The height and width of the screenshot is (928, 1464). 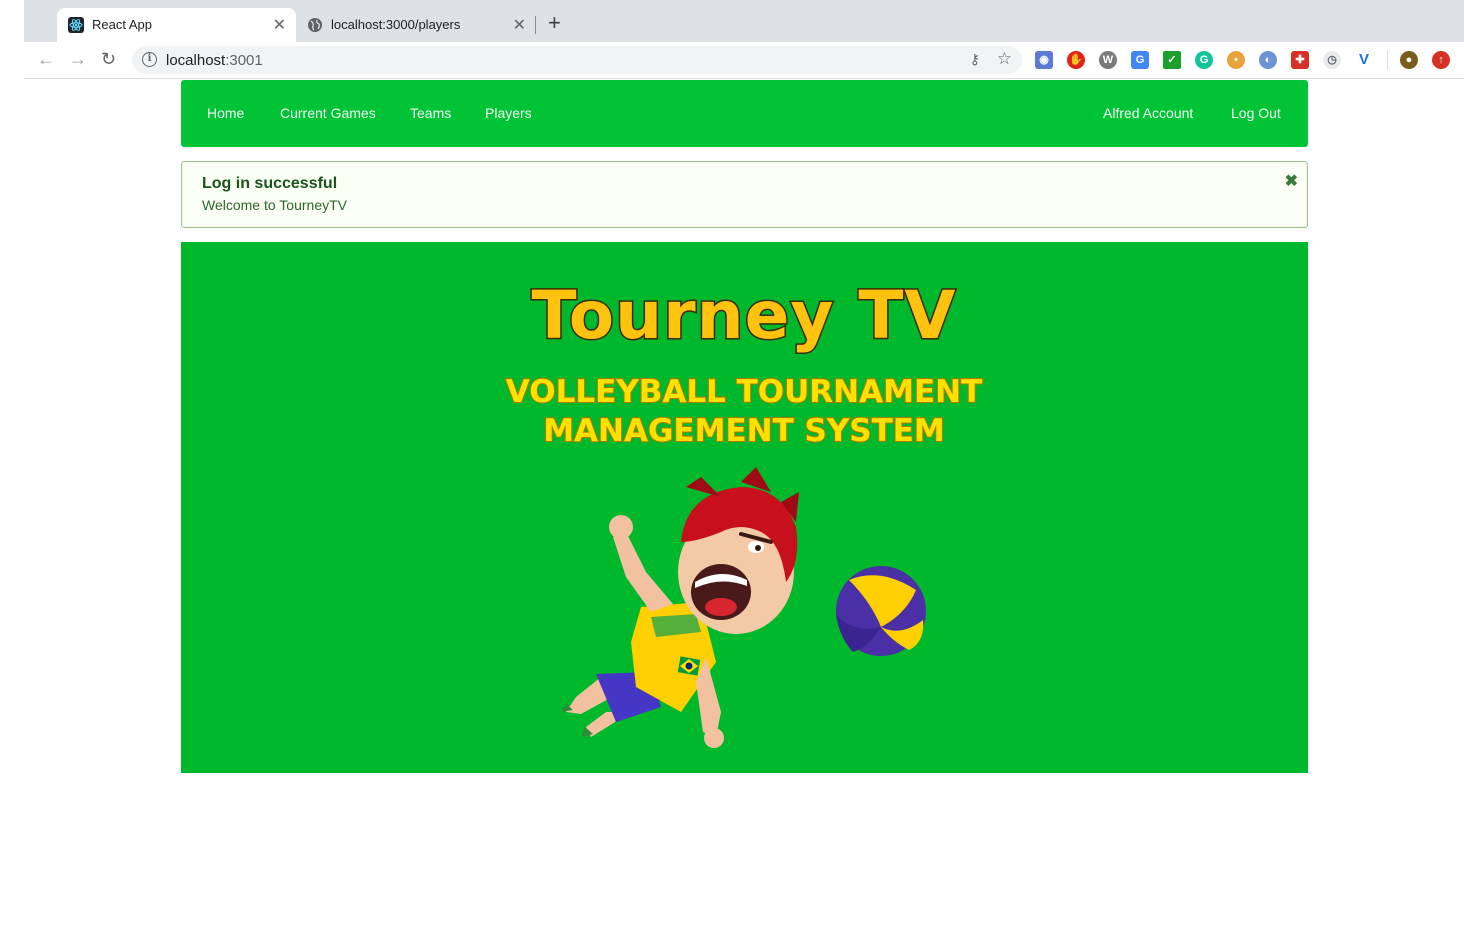 I want to click on tab-players: localhost:3000/players ✕, so click(x=416, y=25).